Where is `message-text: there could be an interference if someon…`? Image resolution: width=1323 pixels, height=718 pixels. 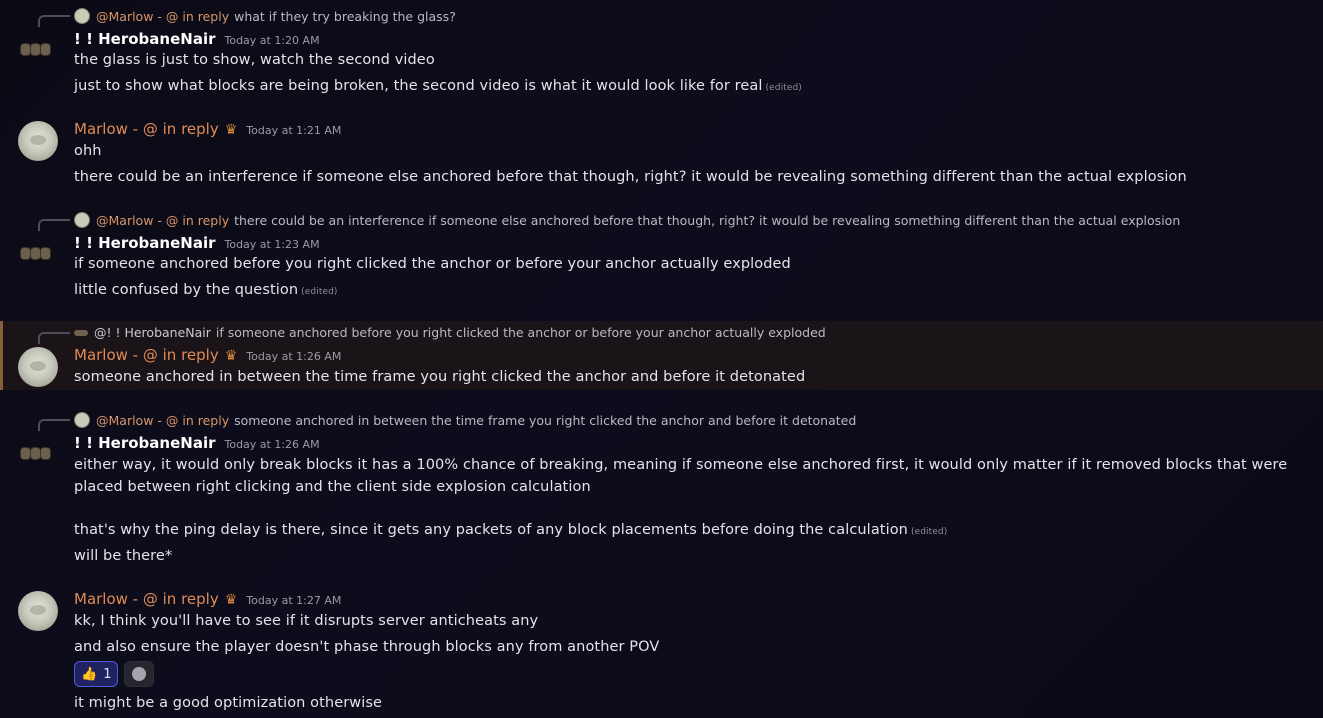
message-text: there could be an interference if someon… is located at coordinates (630, 177).